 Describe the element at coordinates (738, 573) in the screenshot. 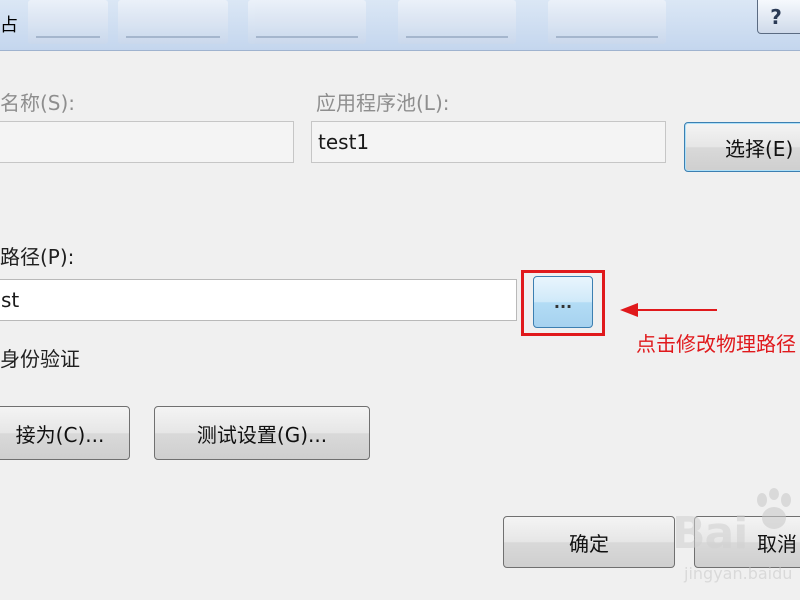

I see `watermark-url: jingyan.baidu` at that location.